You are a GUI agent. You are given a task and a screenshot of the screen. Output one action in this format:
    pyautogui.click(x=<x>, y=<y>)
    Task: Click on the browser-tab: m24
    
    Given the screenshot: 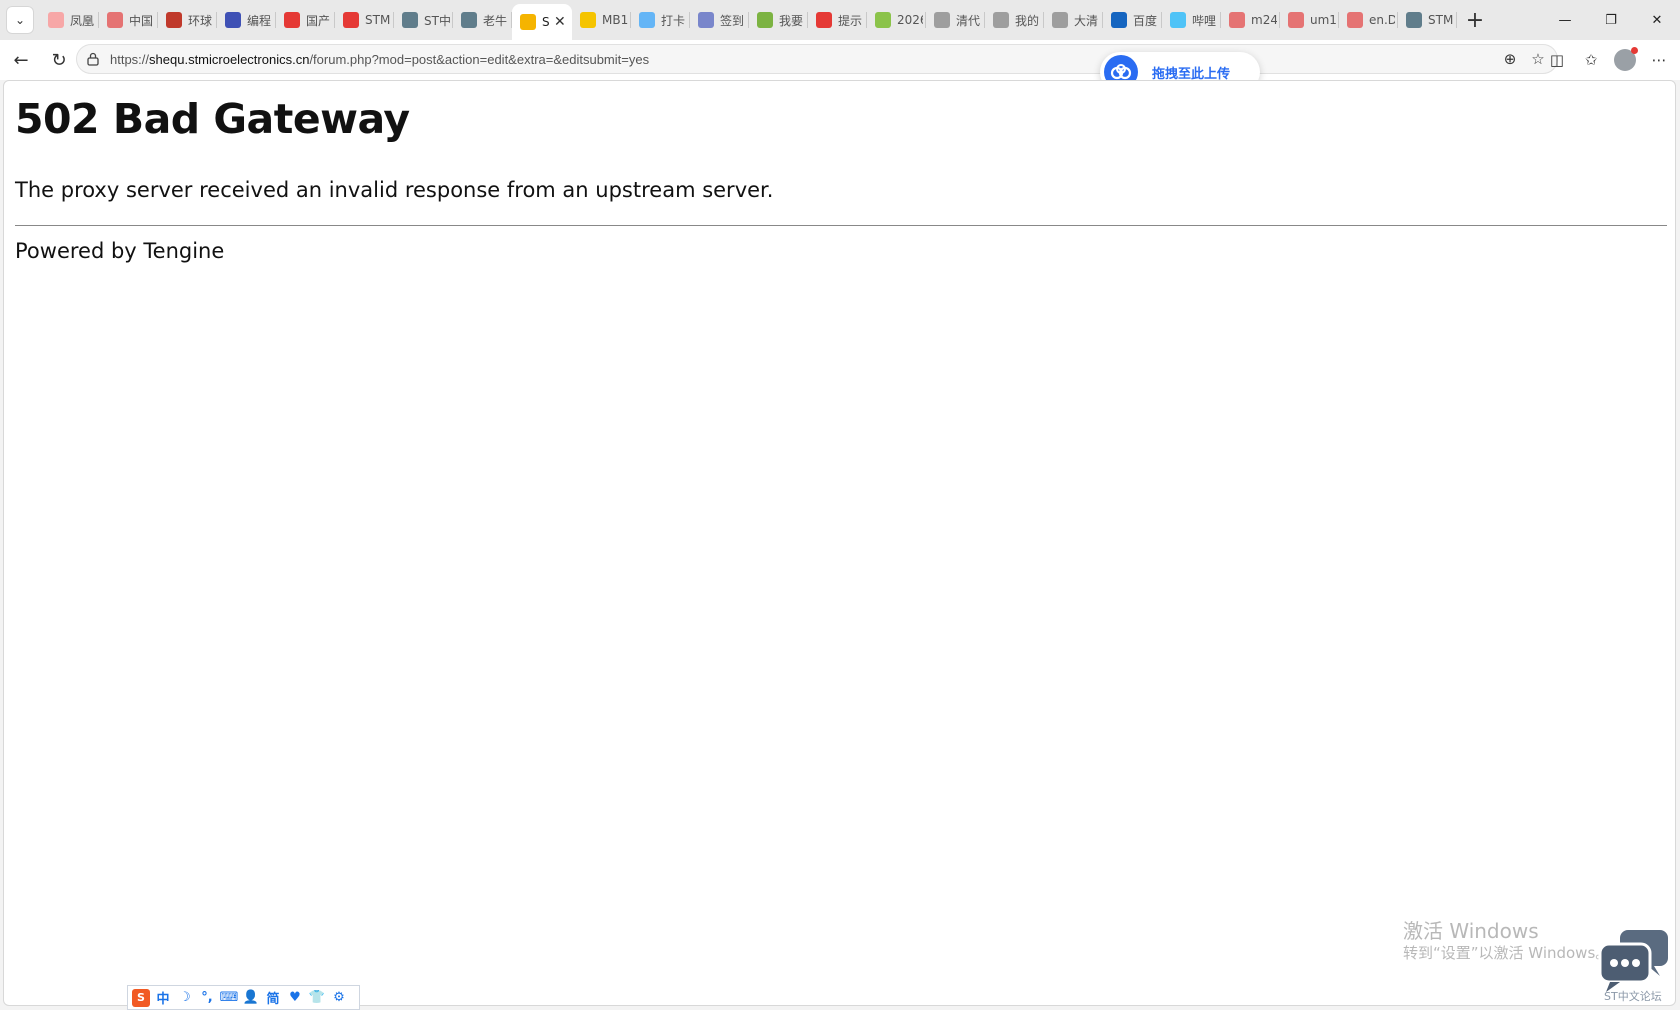 What is the action you would take?
    pyautogui.click(x=1250, y=20)
    